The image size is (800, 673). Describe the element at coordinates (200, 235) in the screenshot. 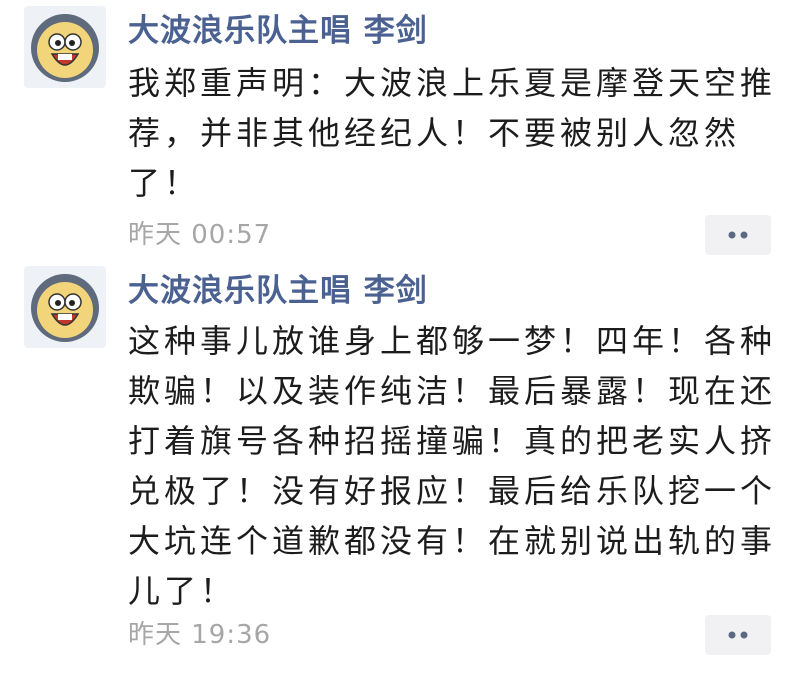

I see `comment-timestamp: 昨天 00:57` at that location.